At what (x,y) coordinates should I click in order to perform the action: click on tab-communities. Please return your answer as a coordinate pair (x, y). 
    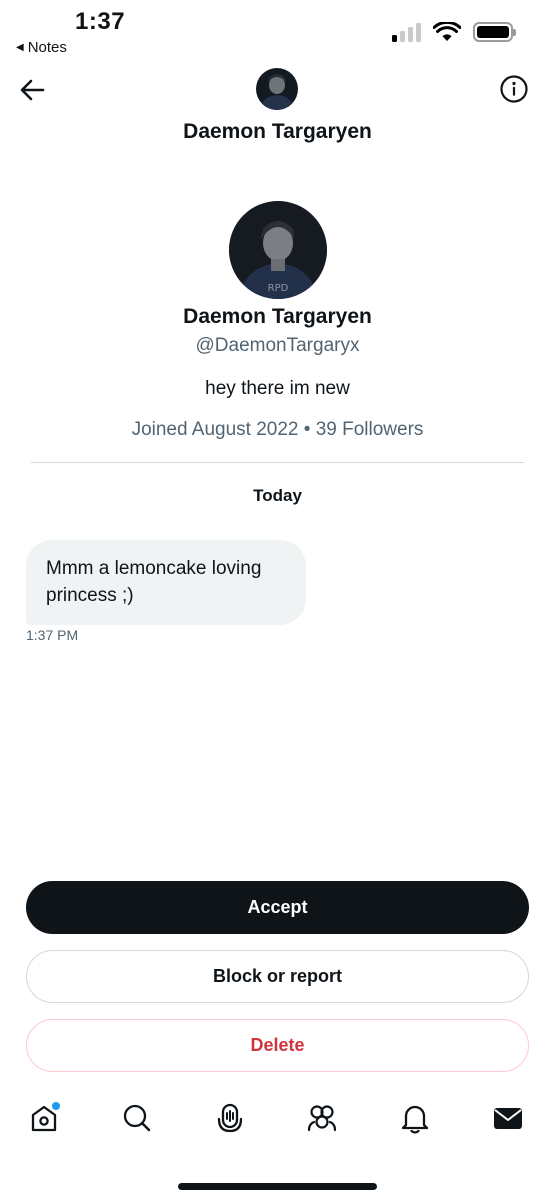
    Looking at the image, I should click on (322, 1118).